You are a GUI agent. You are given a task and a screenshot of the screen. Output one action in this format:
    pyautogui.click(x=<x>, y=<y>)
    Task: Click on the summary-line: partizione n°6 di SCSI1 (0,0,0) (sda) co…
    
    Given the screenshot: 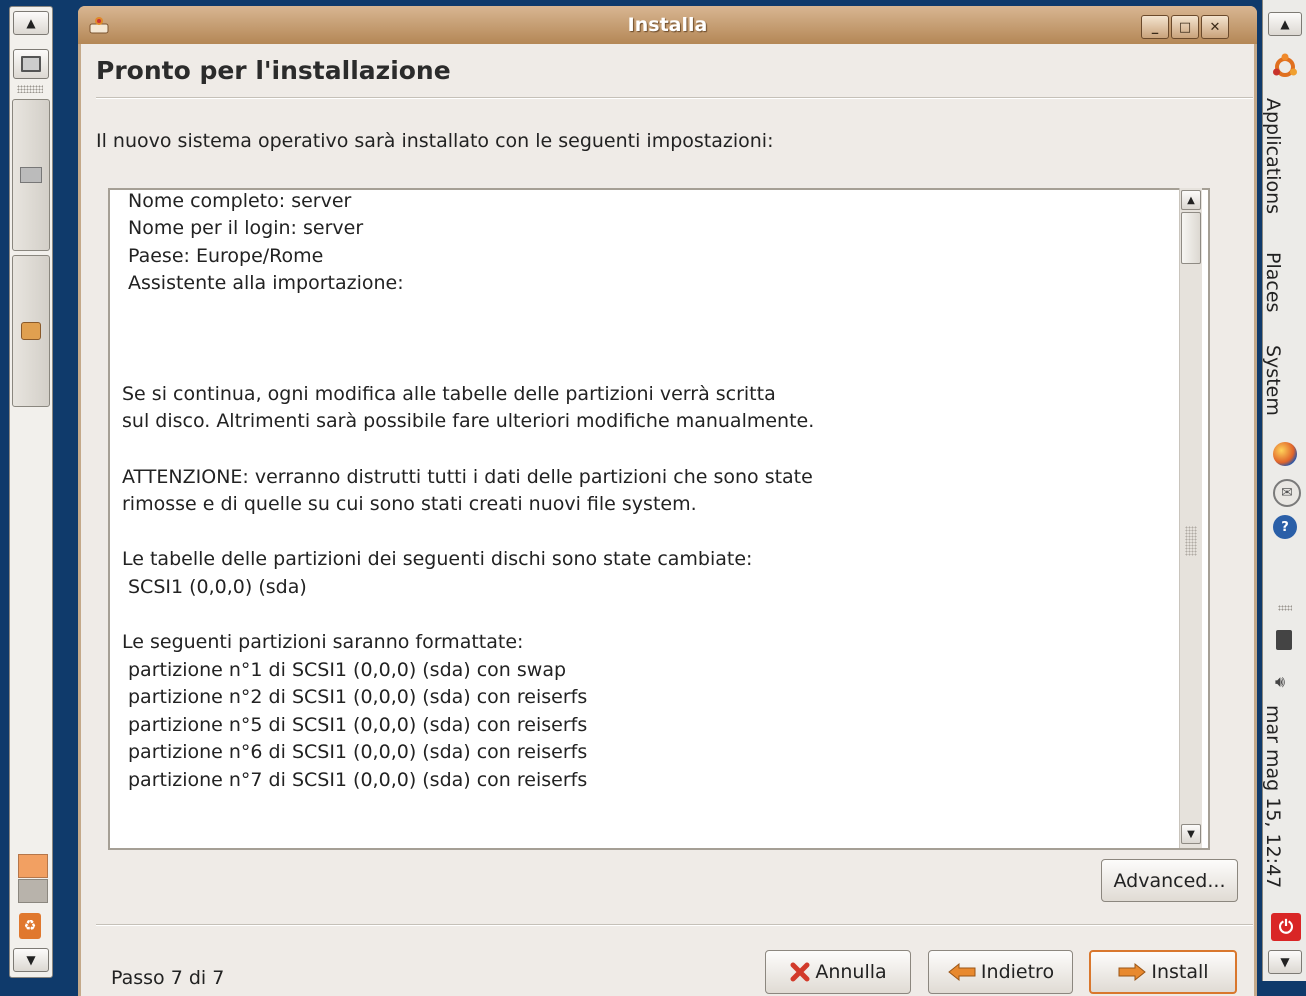 What is the action you would take?
    pyautogui.click(x=358, y=752)
    